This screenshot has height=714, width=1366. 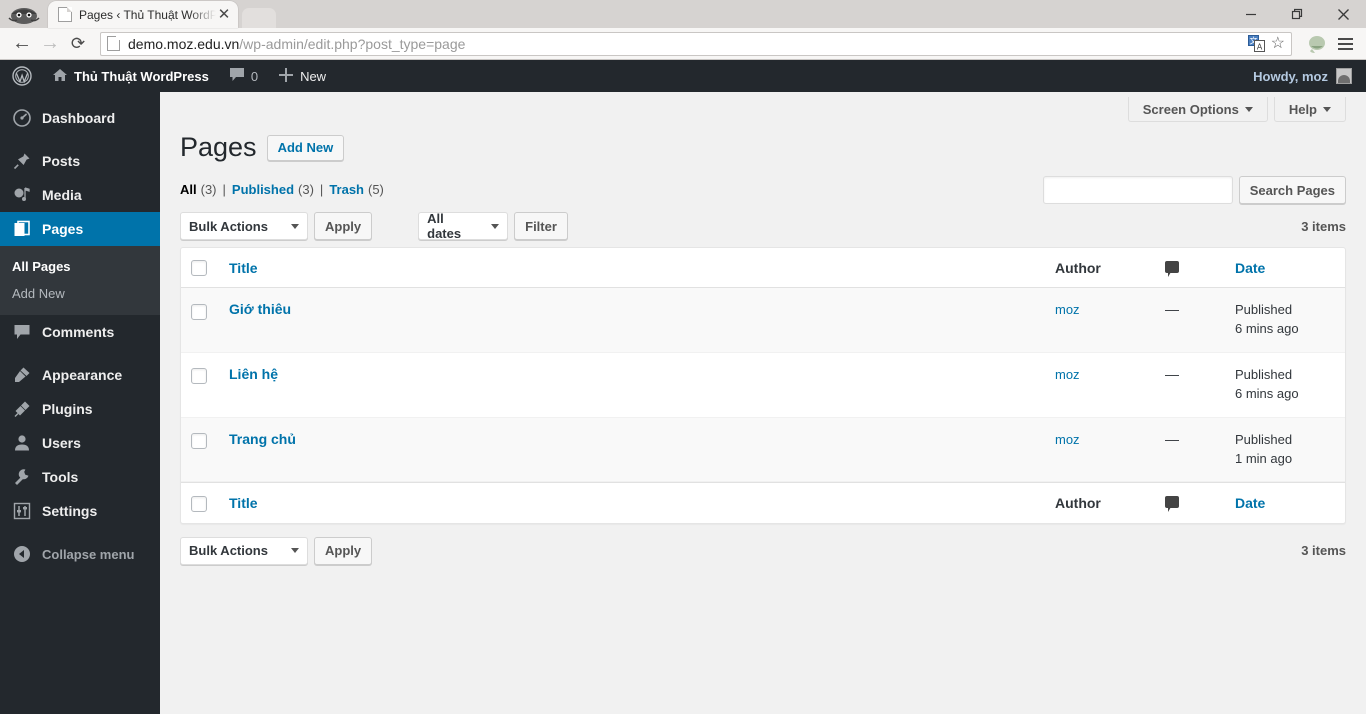 I want to click on select-all-checkbox, so click(x=199, y=268).